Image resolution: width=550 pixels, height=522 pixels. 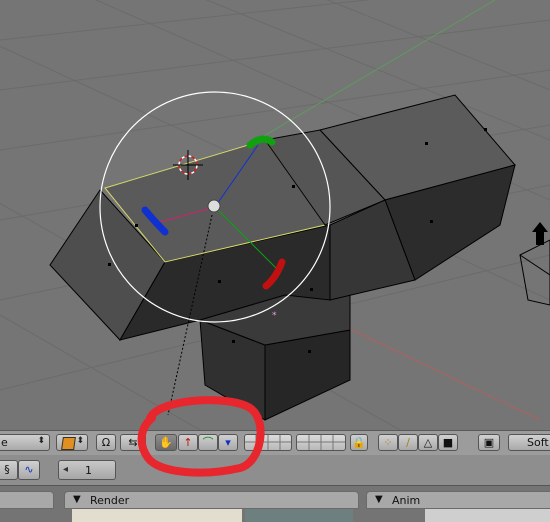 I want to click on scale-manipulator-button: ▾, so click(x=228, y=442).